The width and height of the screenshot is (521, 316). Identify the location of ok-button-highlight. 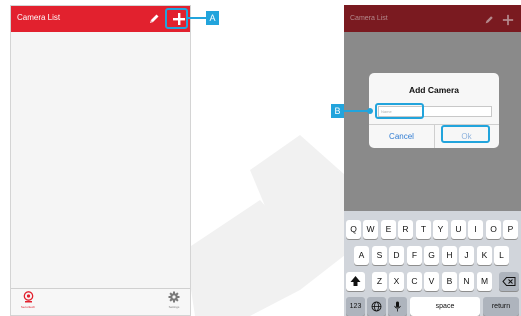
(465, 134).